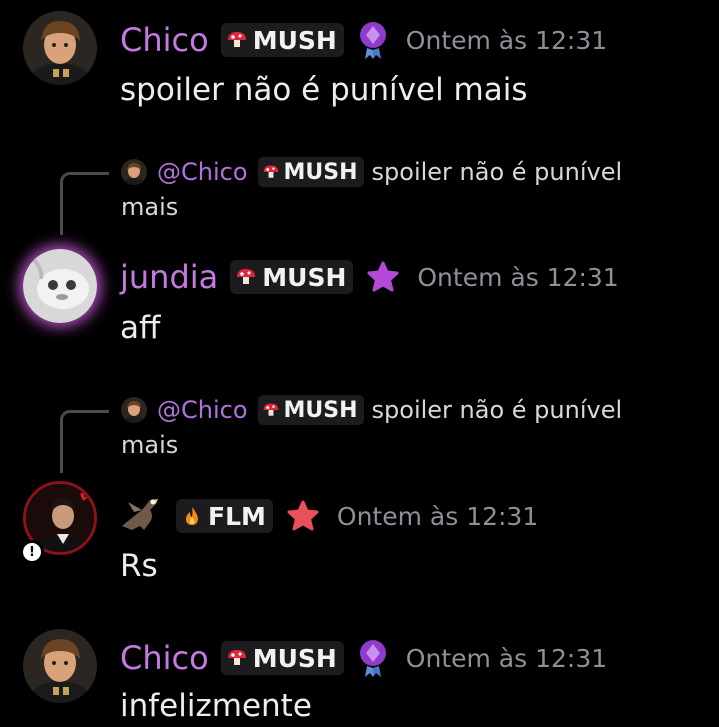  What do you see at coordinates (237, 516) in the screenshot?
I see `guild-tag-label: FLM` at bounding box center [237, 516].